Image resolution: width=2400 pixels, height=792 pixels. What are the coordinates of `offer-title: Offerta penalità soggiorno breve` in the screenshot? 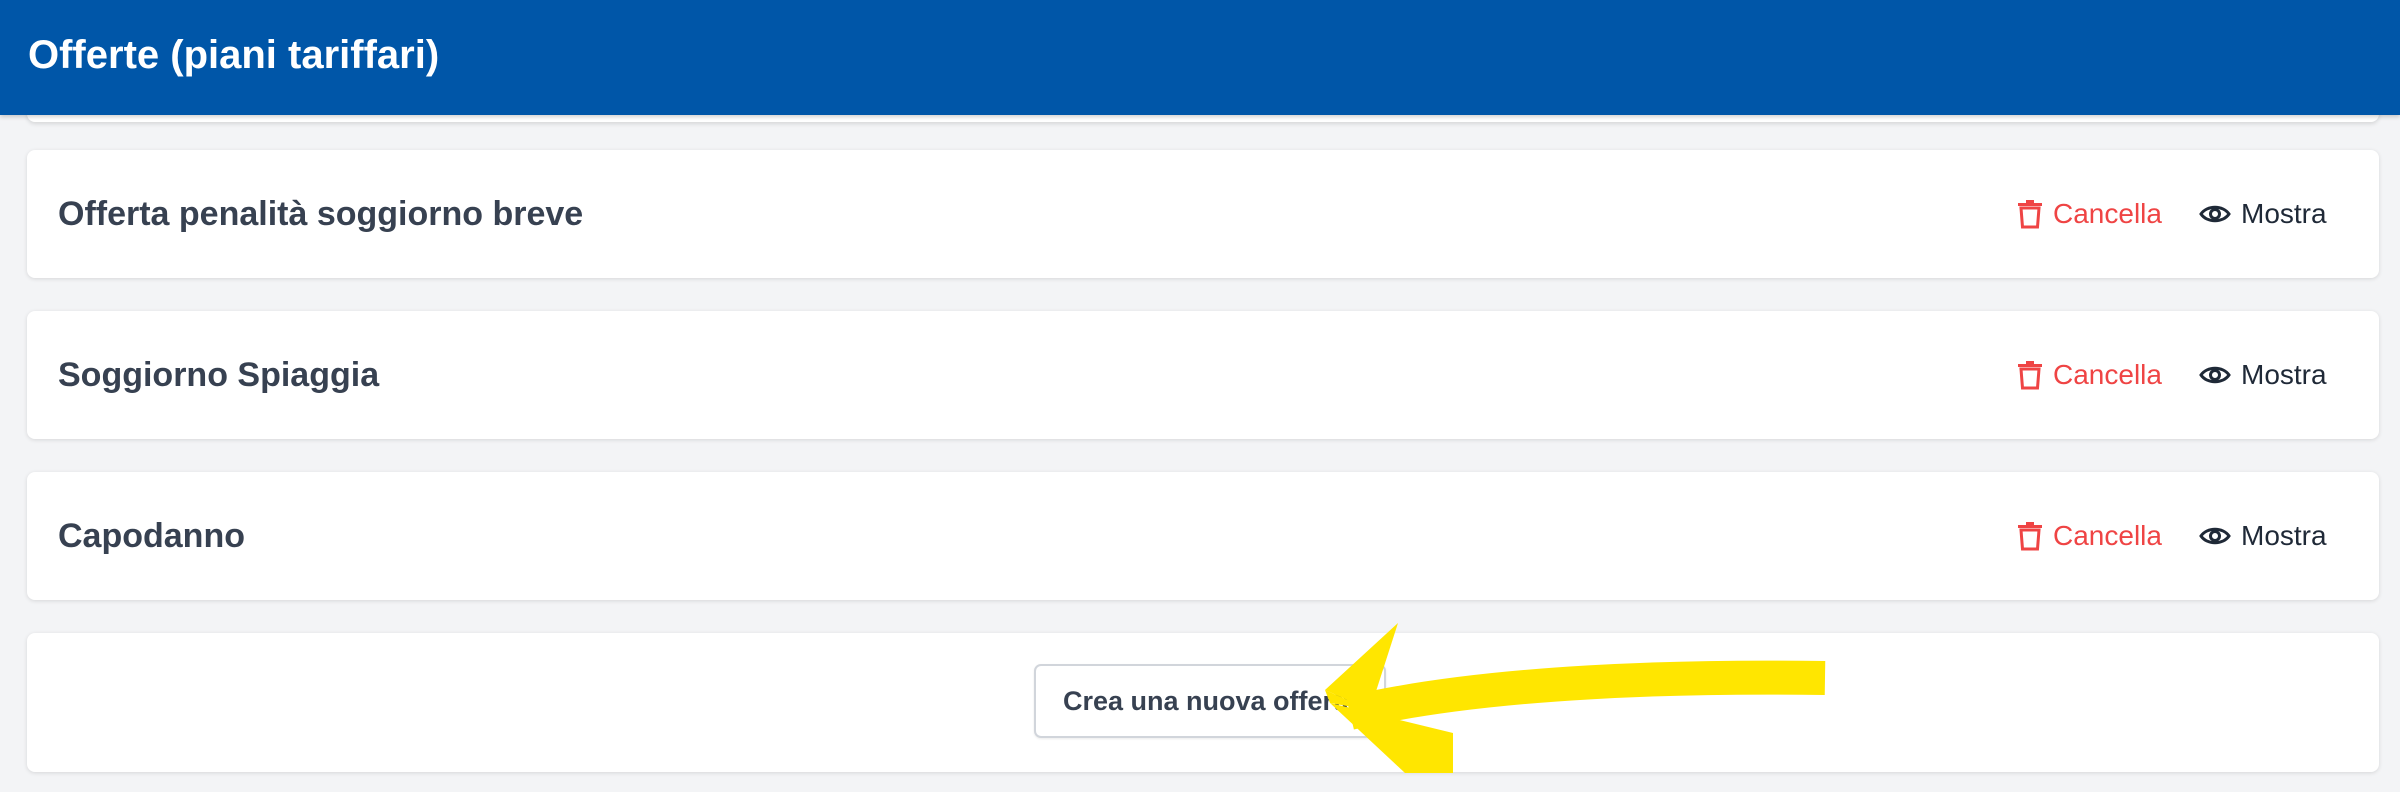 It's located at (321, 214).